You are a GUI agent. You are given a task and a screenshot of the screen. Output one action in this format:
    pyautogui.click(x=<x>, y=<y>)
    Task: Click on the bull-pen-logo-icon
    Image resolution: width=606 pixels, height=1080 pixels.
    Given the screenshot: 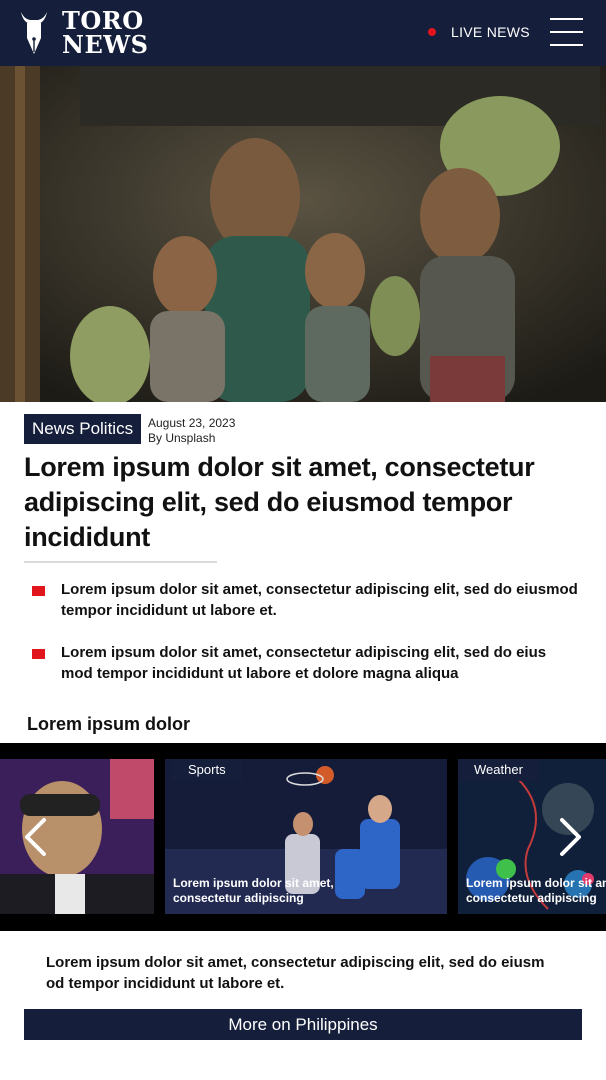 What is the action you would take?
    pyautogui.click(x=34, y=33)
    